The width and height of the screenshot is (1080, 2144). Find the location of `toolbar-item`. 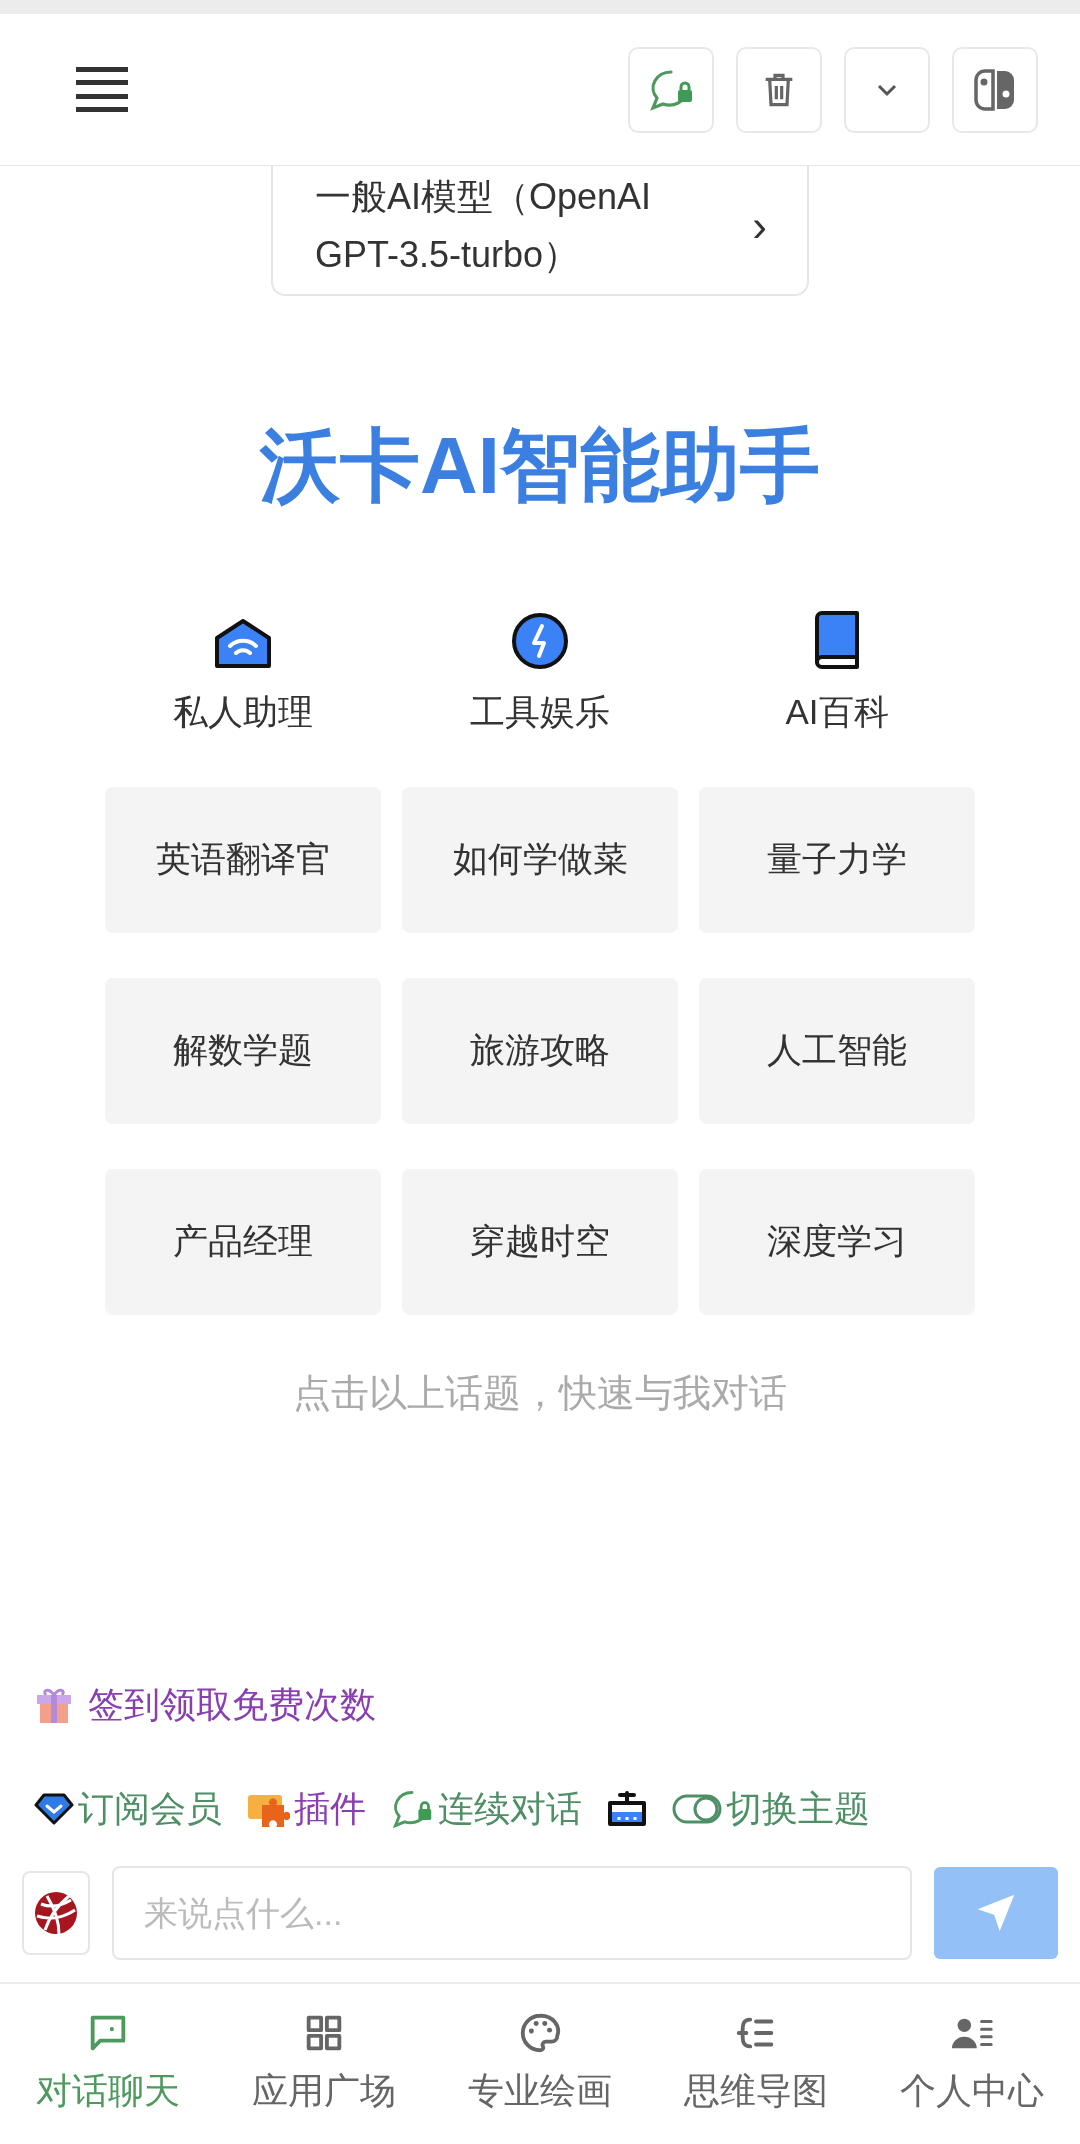

toolbar-item is located at coordinates (627, 1809).